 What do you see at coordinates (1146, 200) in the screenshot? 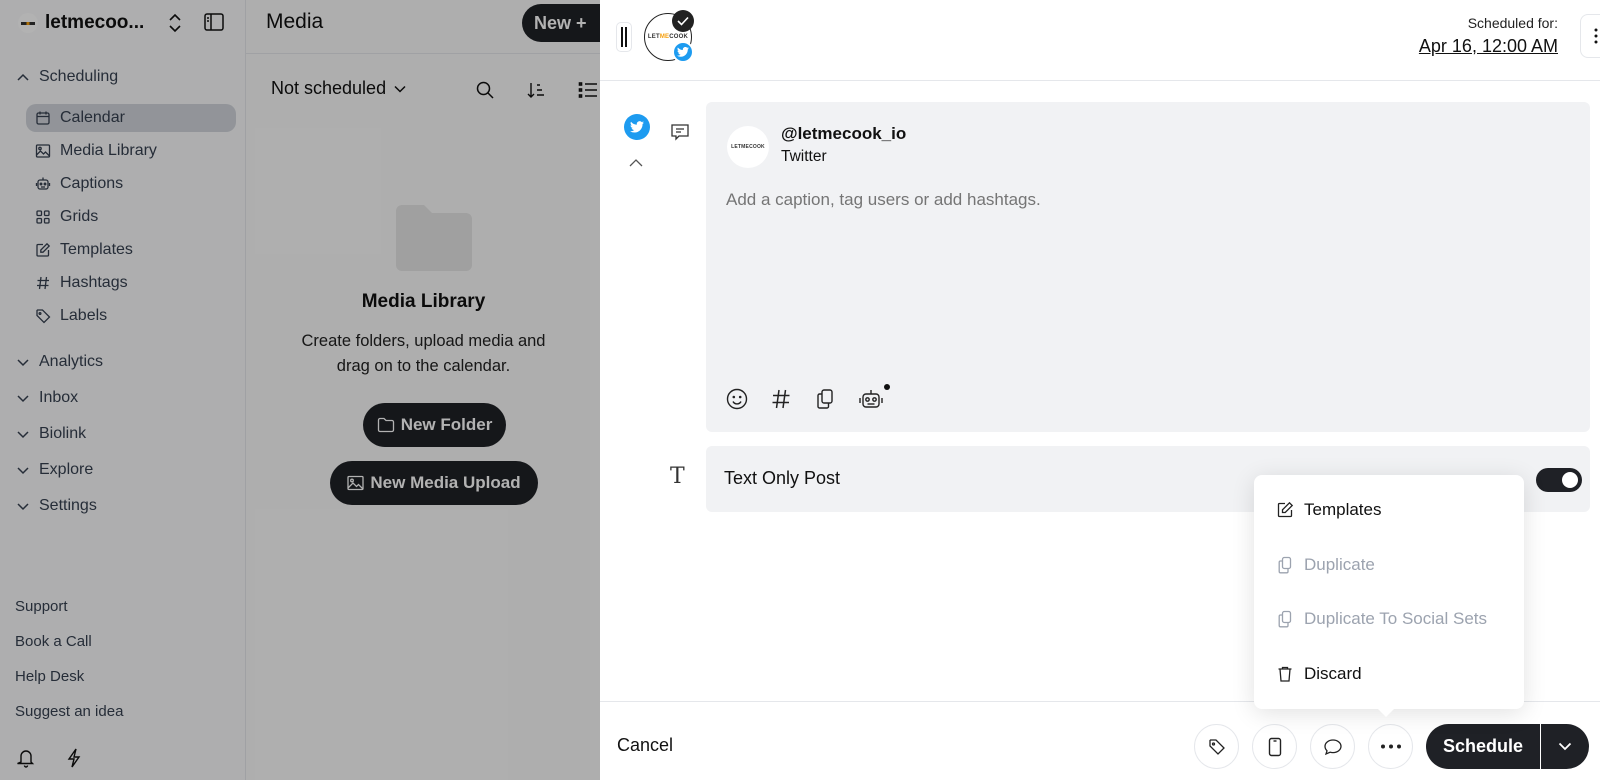
I see `caption-input` at bounding box center [1146, 200].